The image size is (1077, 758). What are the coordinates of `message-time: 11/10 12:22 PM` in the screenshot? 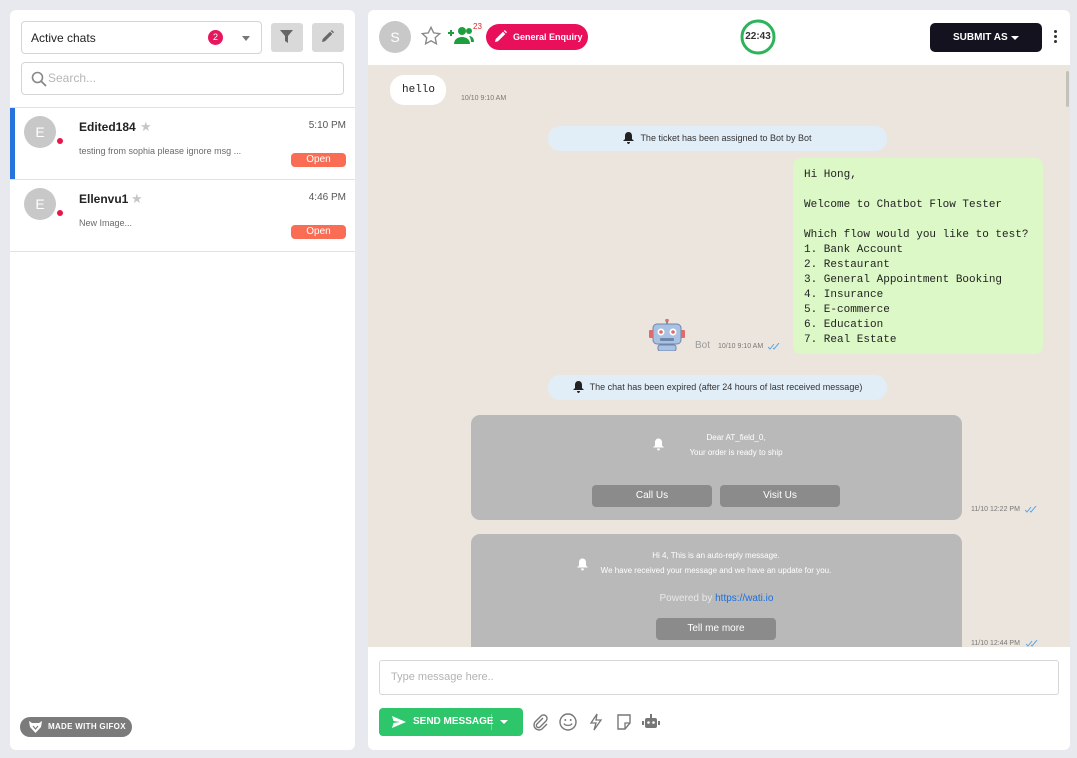 It's located at (995, 509).